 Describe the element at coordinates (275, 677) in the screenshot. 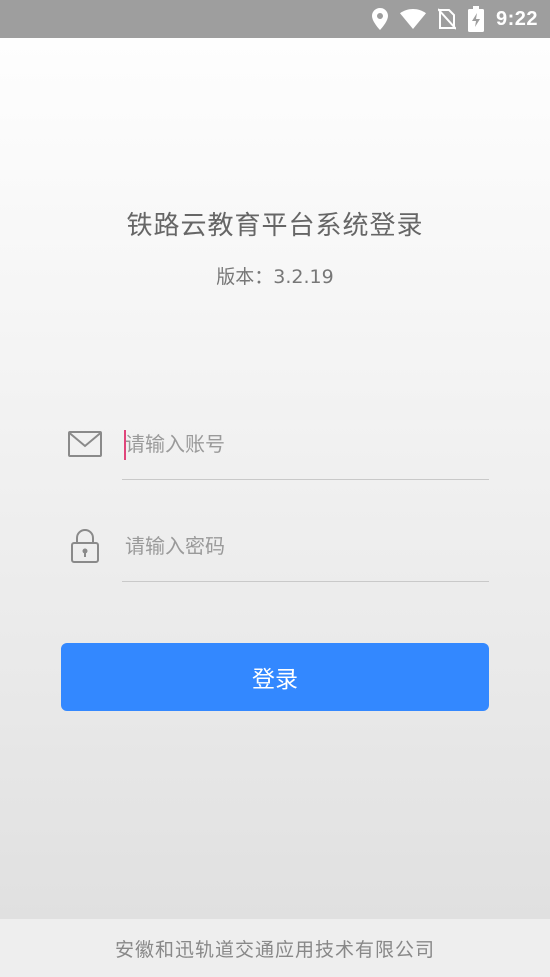

I see `login-button: 登录` at that location.